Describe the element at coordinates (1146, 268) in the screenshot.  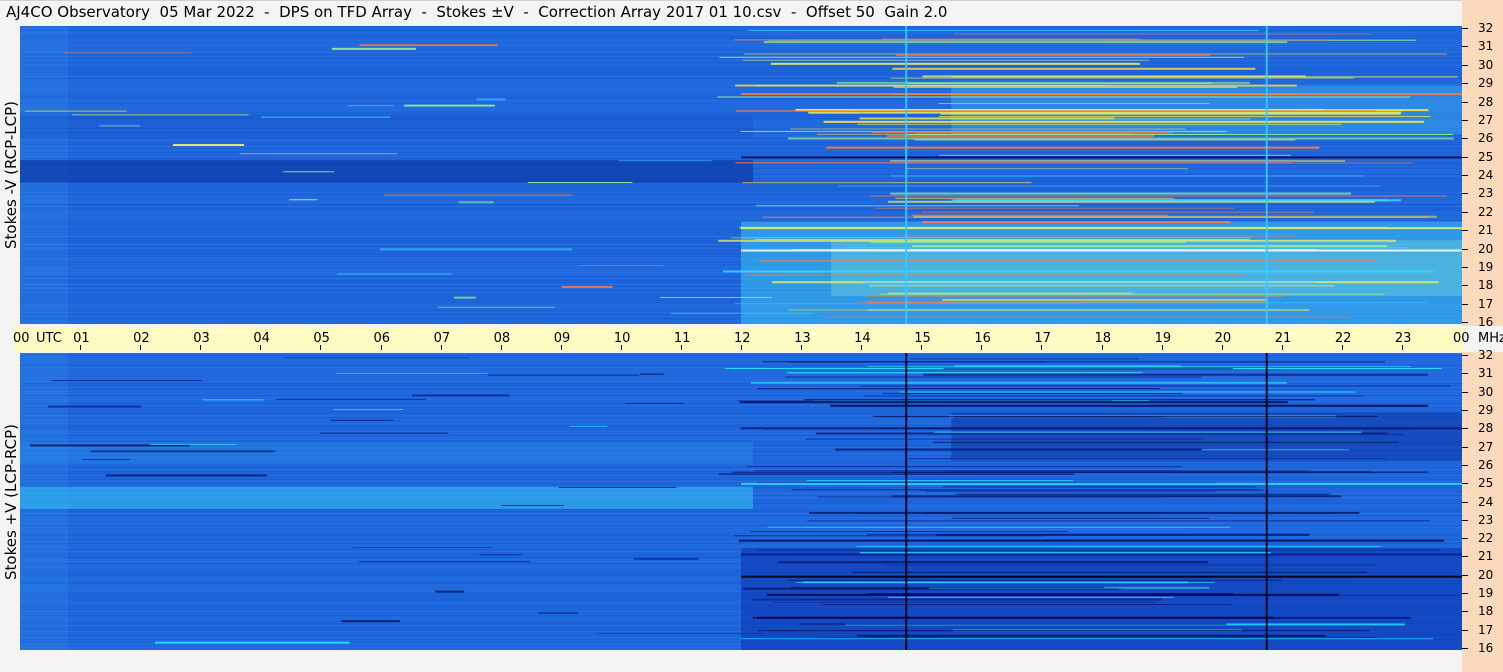
I see `afternoon-glow` at that location.